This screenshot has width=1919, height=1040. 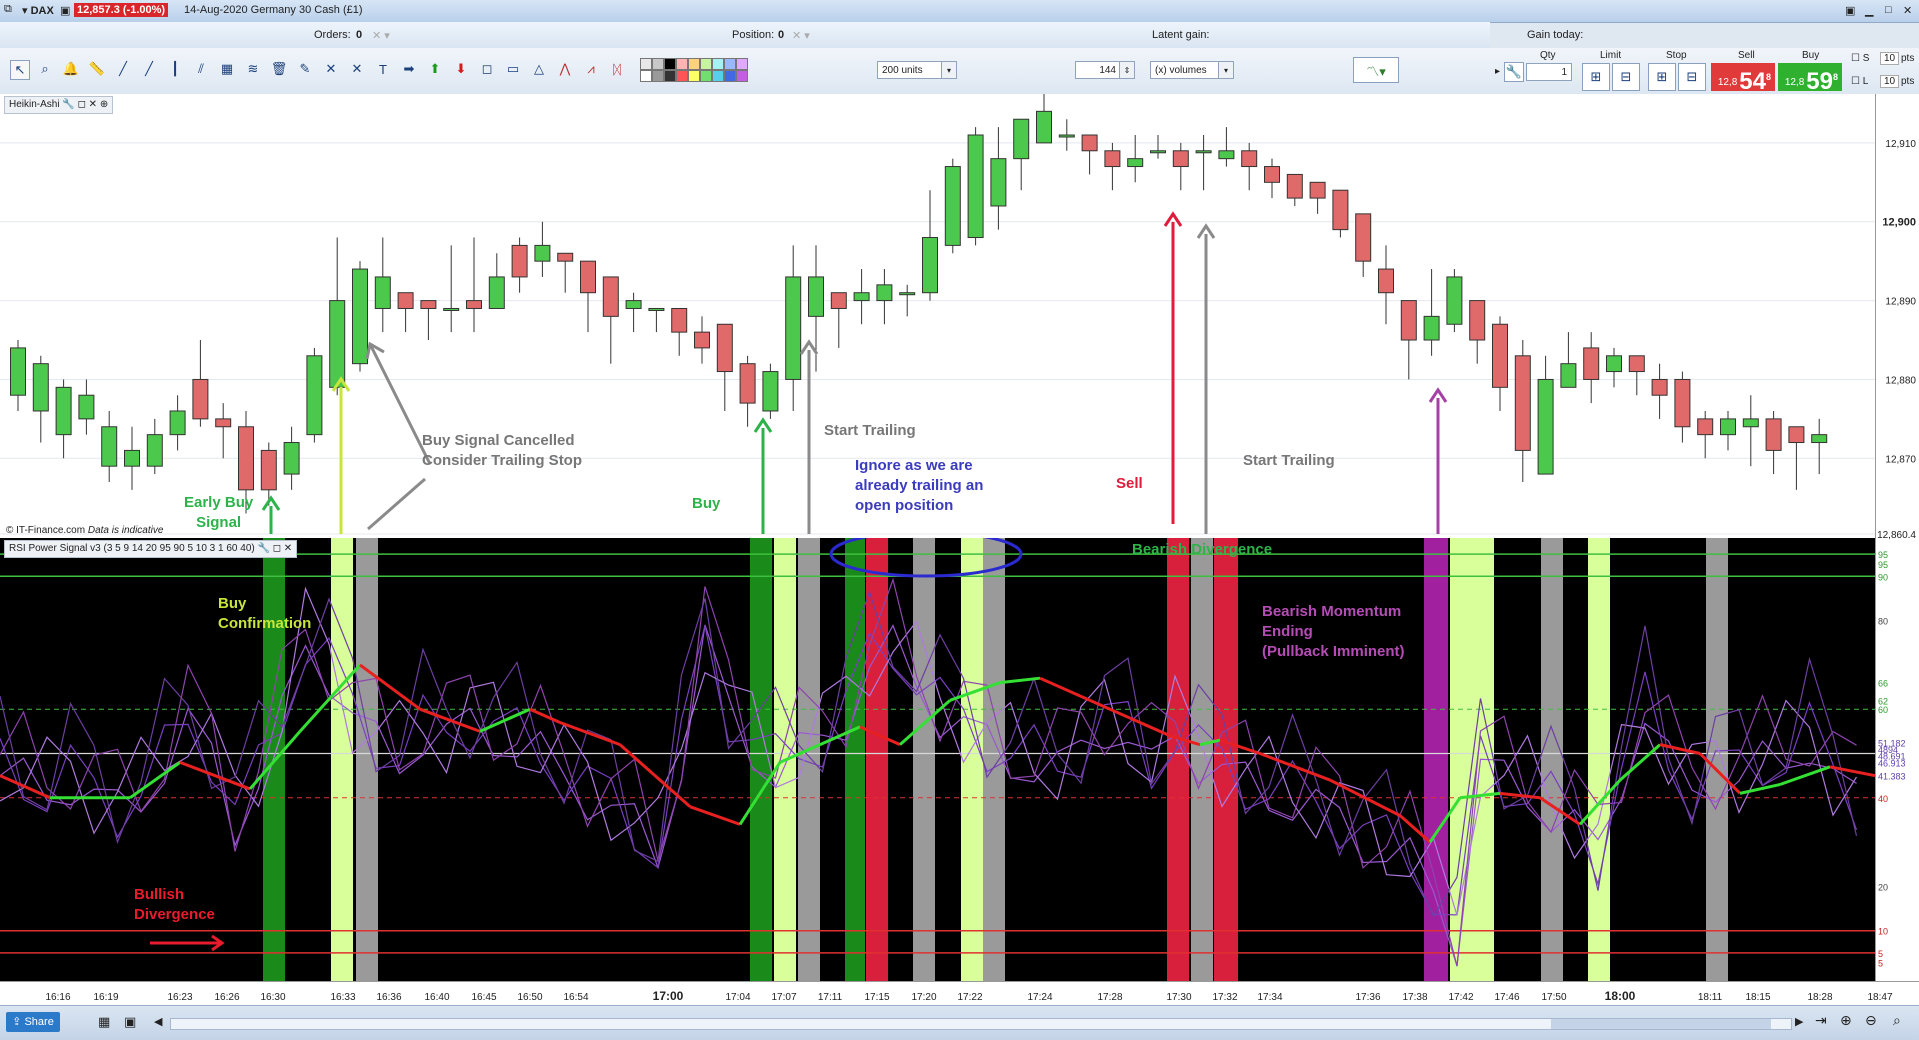 I want to click on orders-label: Orders:, so click(x=332, y=35).